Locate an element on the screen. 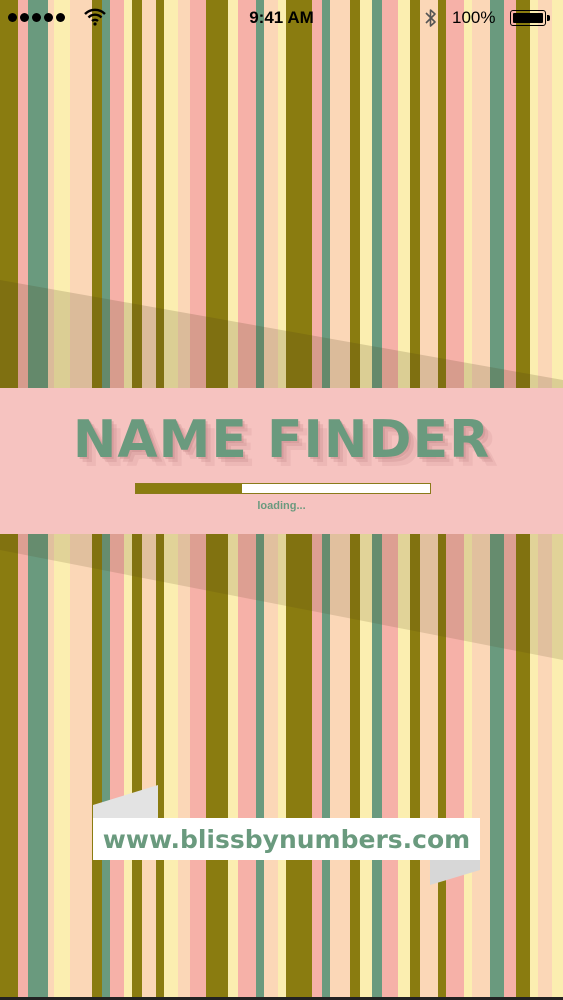 The width and height of the screenshot is (563, 1000). status-bar: 9:41 AM 100% is located at coordinates (281, 18).